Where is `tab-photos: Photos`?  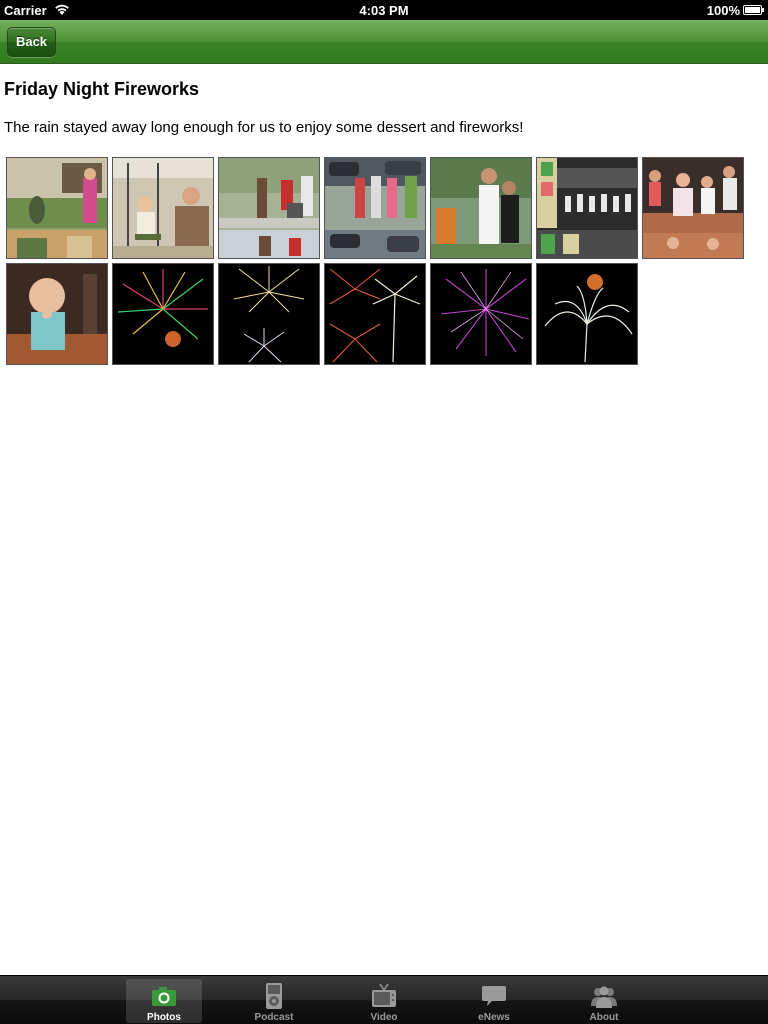 tab-photos: Photos is located at coordinates (164, 1001).